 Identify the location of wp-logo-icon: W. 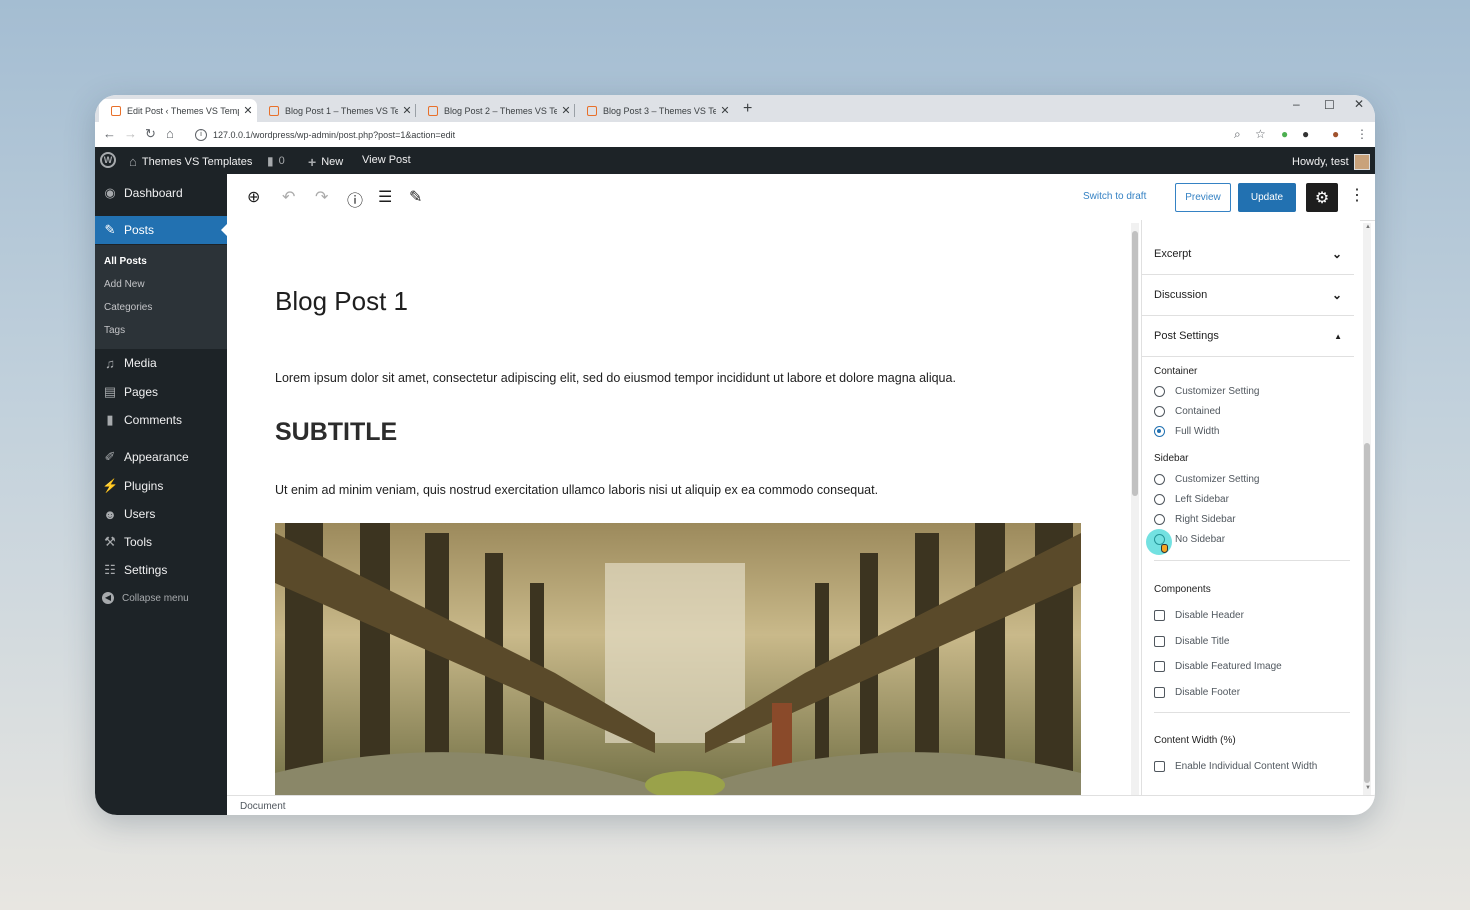
(108, 160).